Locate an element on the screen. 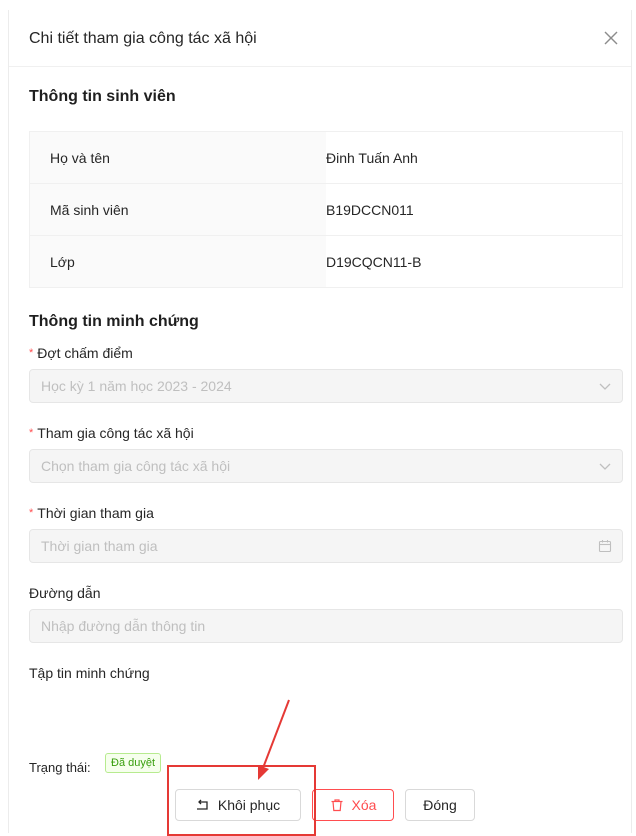  time-label: * Thời gian tham gia is located at coordinates (91, 513).